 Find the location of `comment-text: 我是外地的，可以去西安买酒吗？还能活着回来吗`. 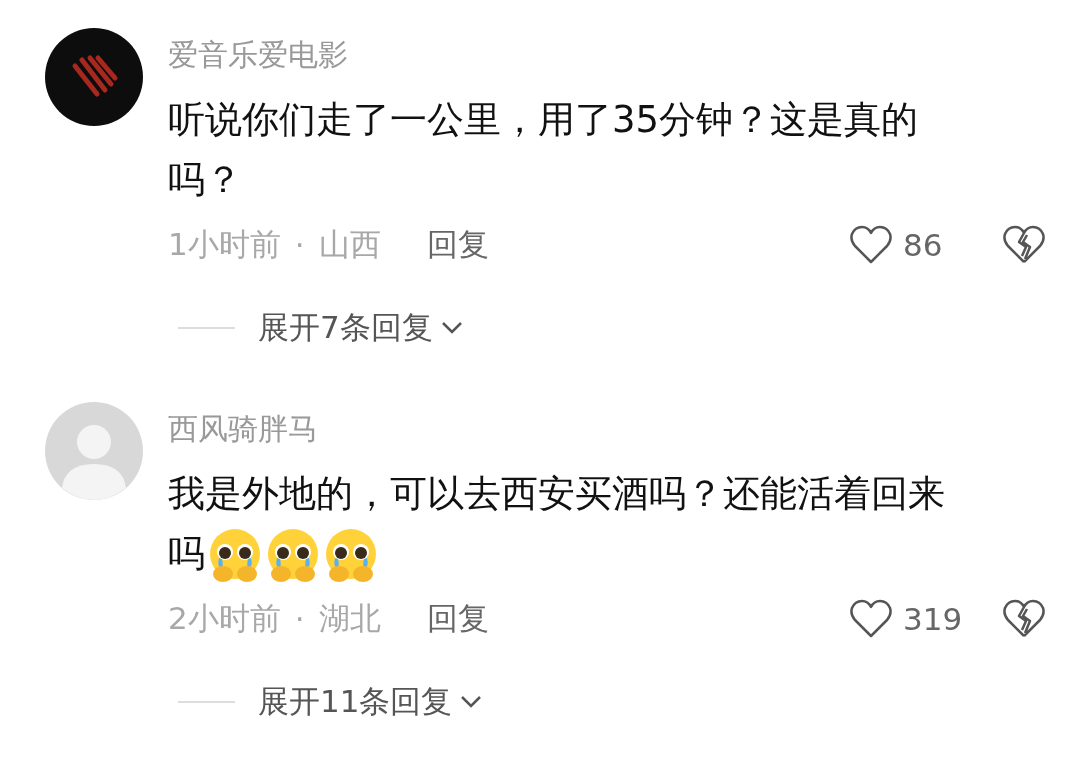

comment-text: 我是外地的，可以去西安买酒吗？还能活着回来吗 is located at coordinates (563, 524).